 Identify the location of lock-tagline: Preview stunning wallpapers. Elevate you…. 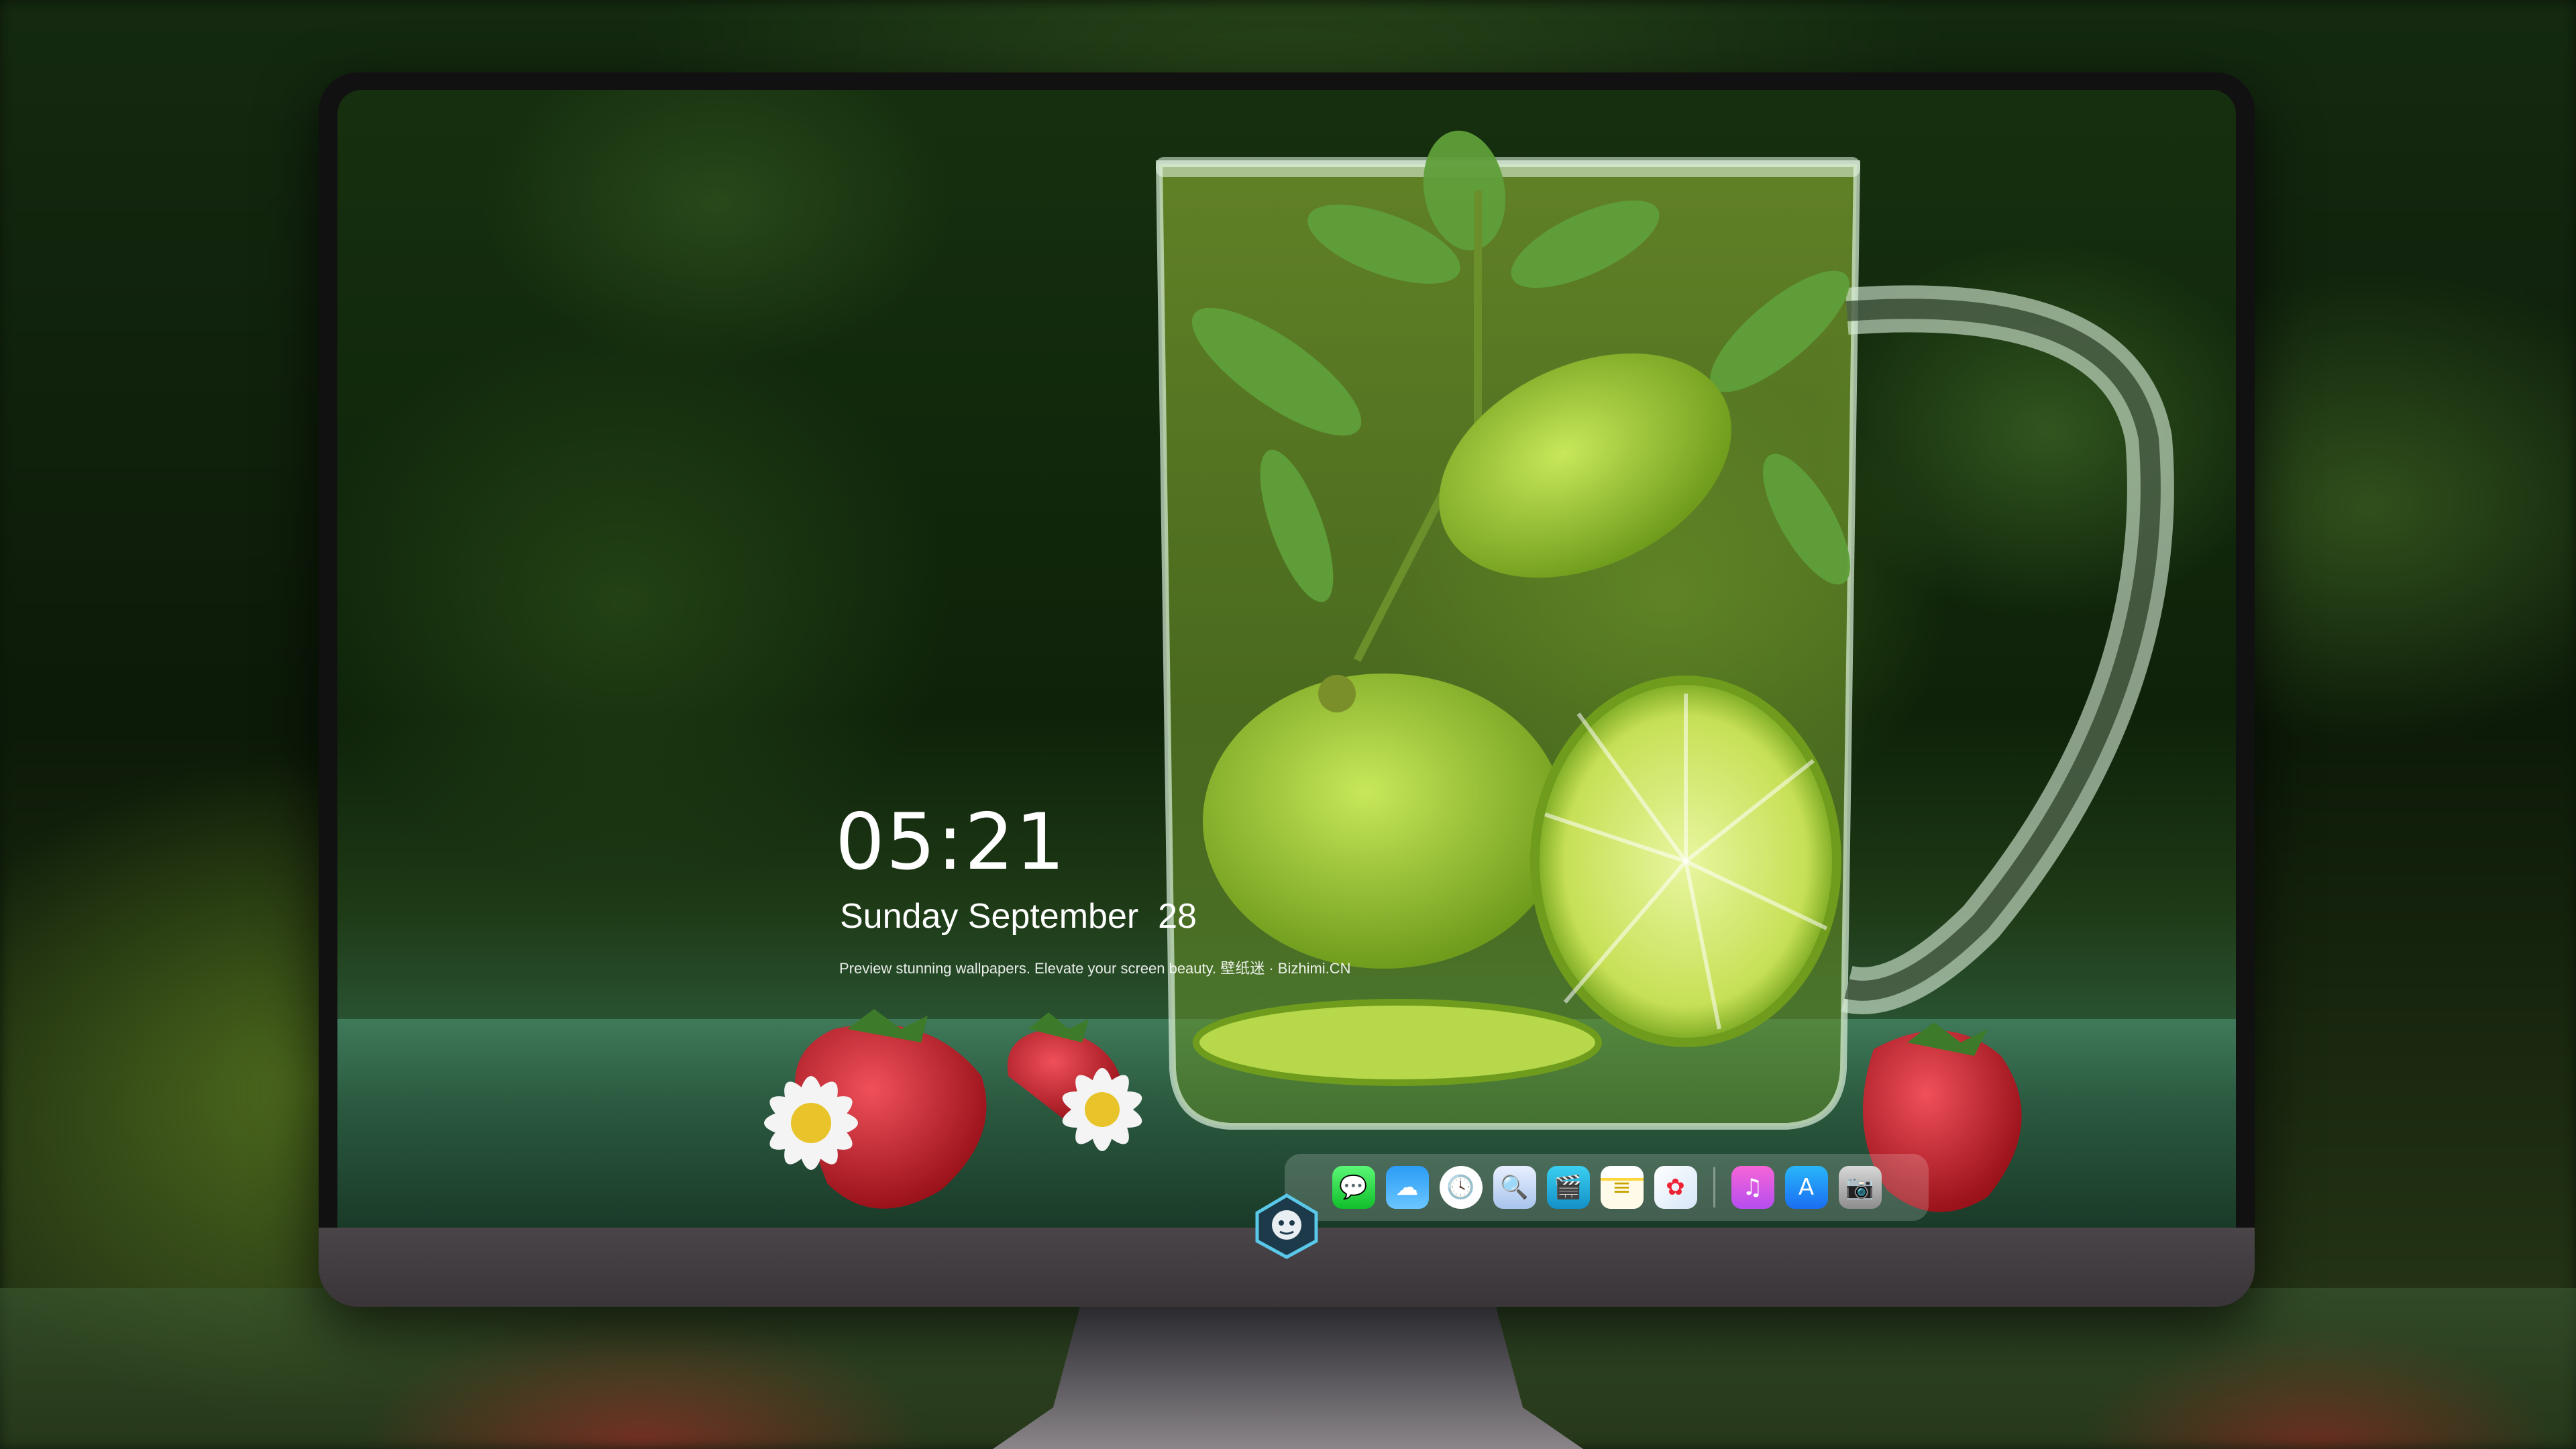
(1095, 968).